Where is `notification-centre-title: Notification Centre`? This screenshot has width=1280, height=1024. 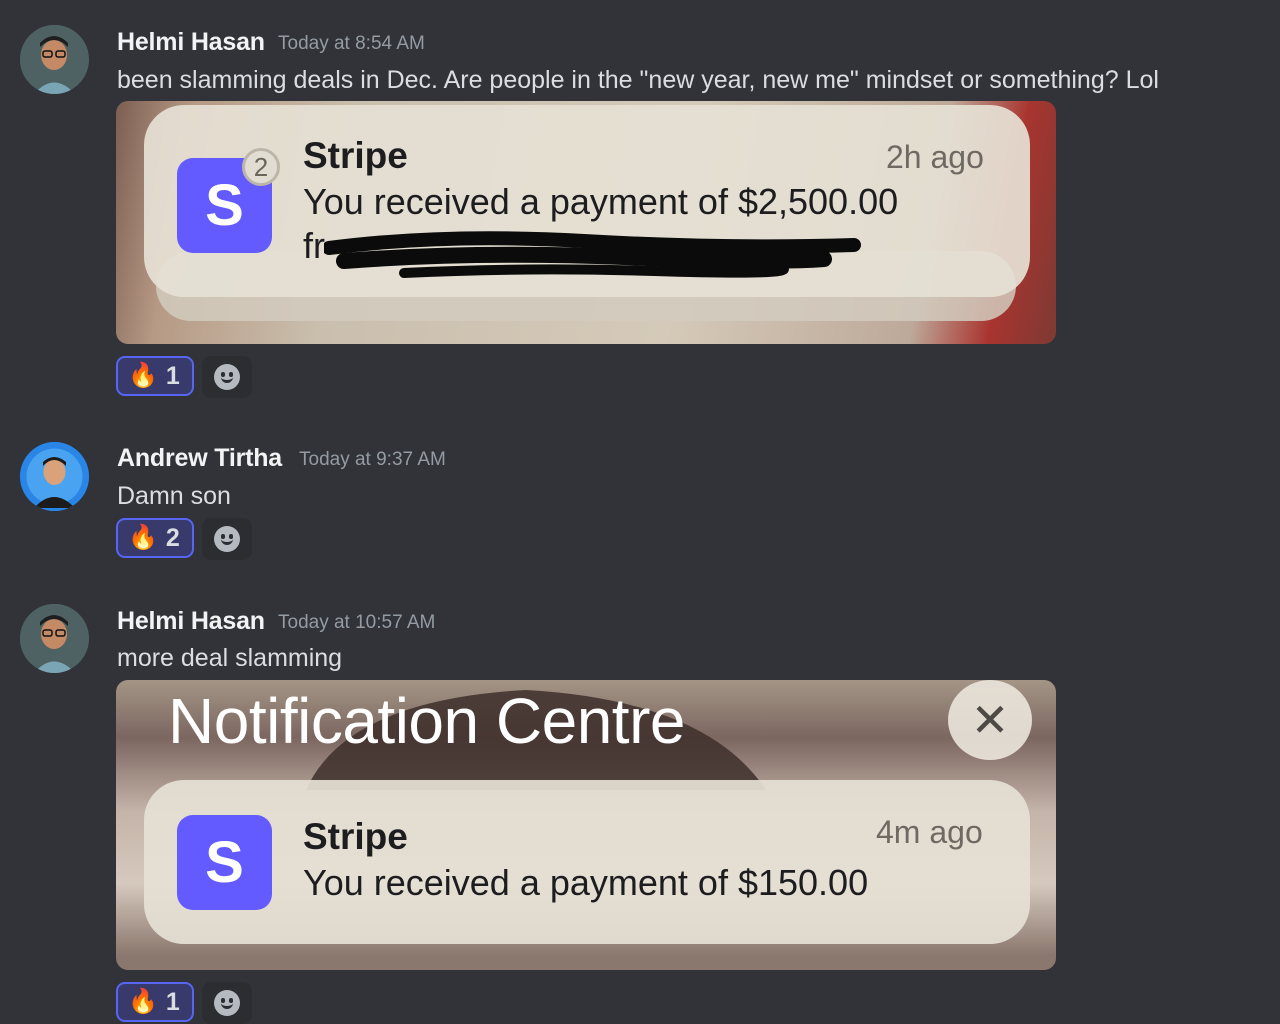 notification-centre-title: Notification Centre is located at coordinates (426, 721).